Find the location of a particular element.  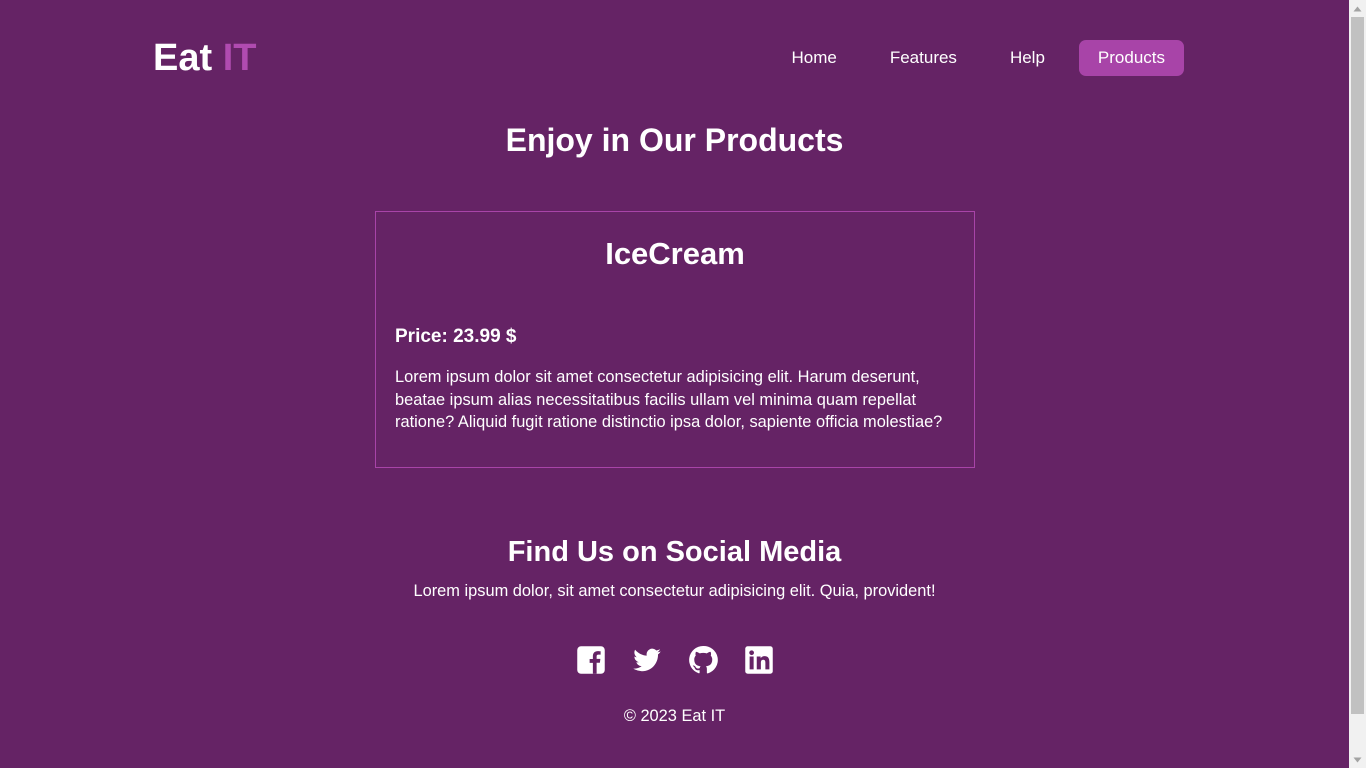

vertical-scrollbar is located at coordinates (1357, 384).